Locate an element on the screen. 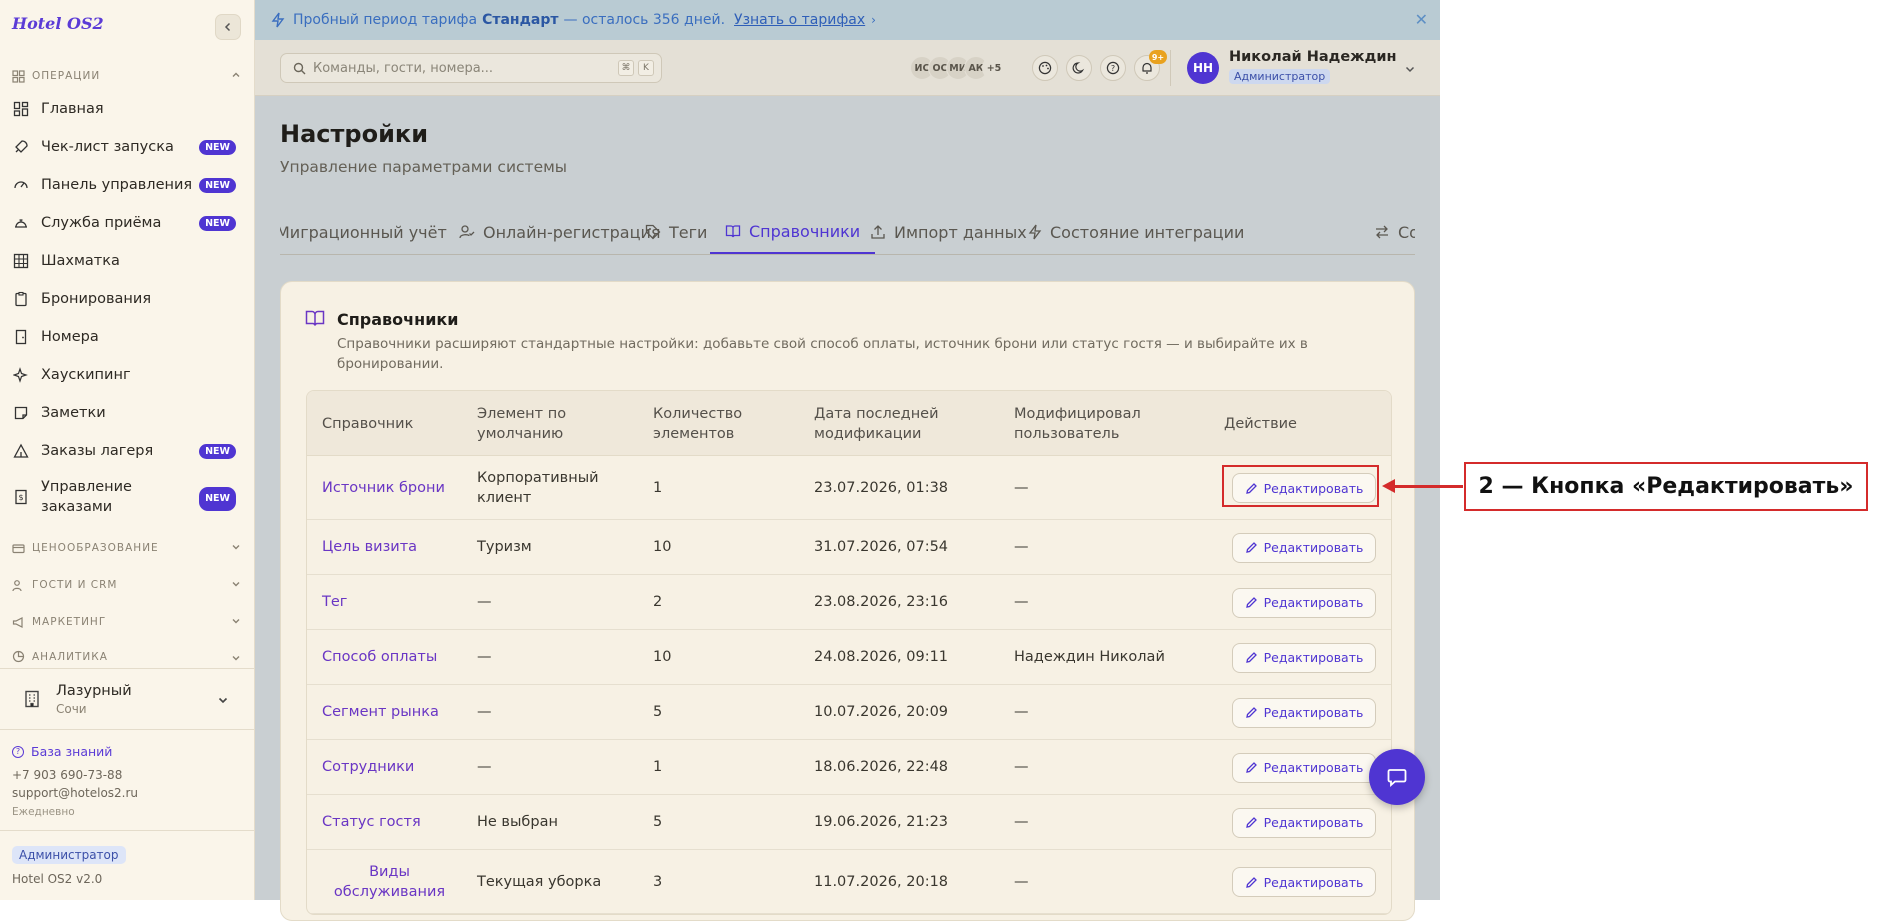  section-pricing: ЦЕНООБРАЗОВАНИЕ is located at coordinates (127, 548).